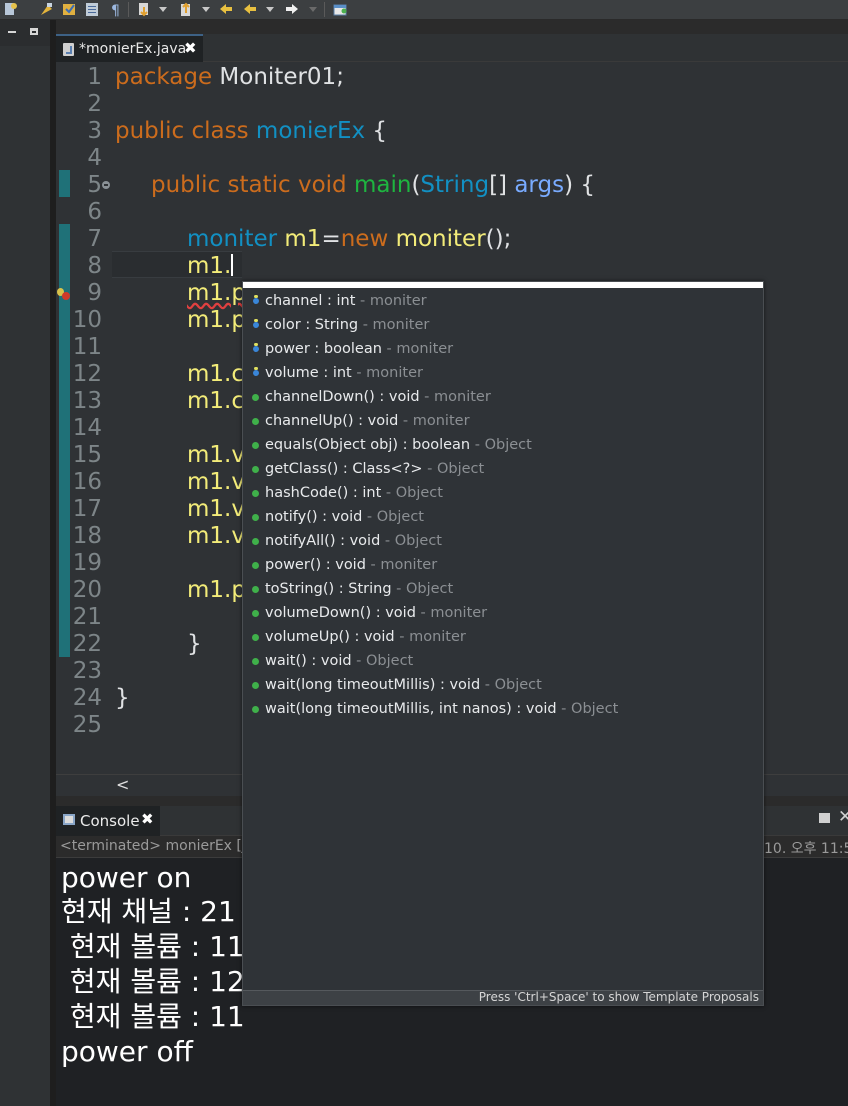 Image resolution: width=848 pixels, height=1106 pixels. What do you see at coordinates (398, 445) in the screenshot?
I see `proposal-label: equals(Object obj) : boolean - Object` at bounding box center [398, 445].